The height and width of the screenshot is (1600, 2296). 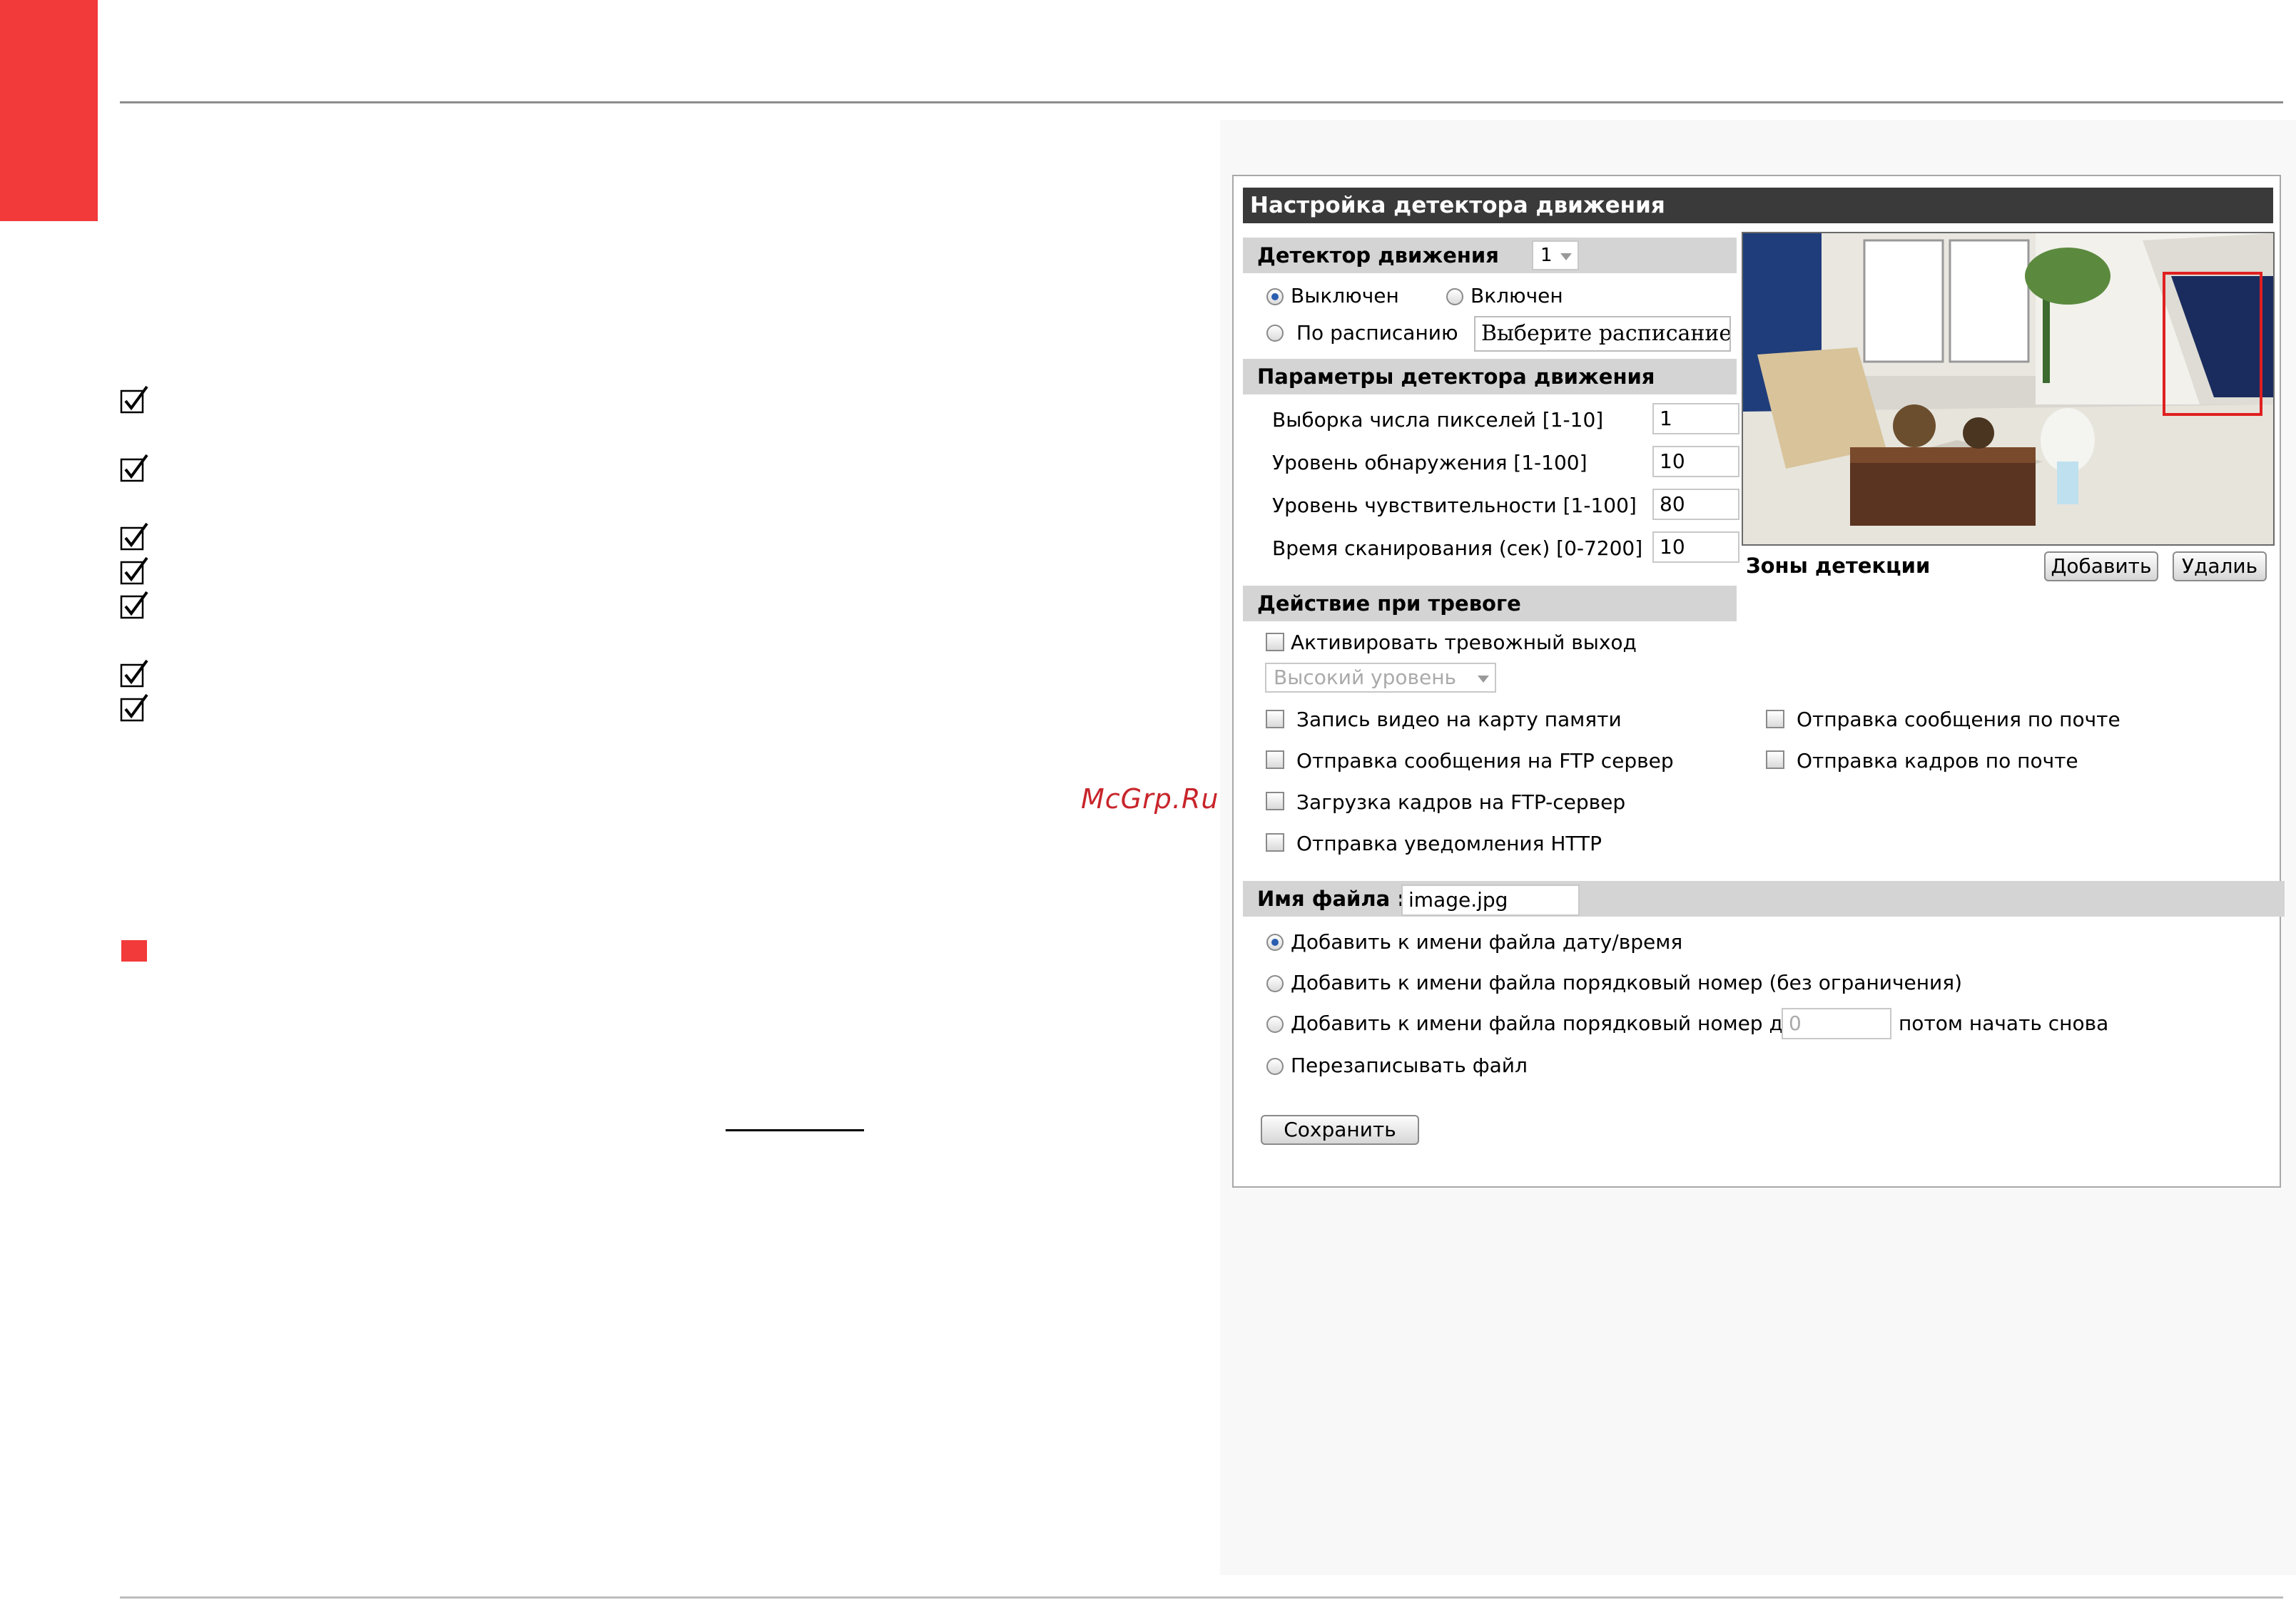 I want to click on alarm-option-label: Отправка сообщения по почте, so click(x=1958, y=719).